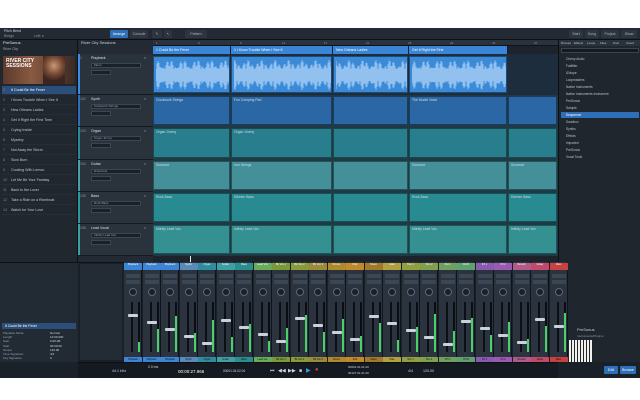 The width and height of the screenshot is (640, 400). Describe the element at coordinates (458, 50) in the screenshot. I see `arranger-section: Get It Right the First` at that location.